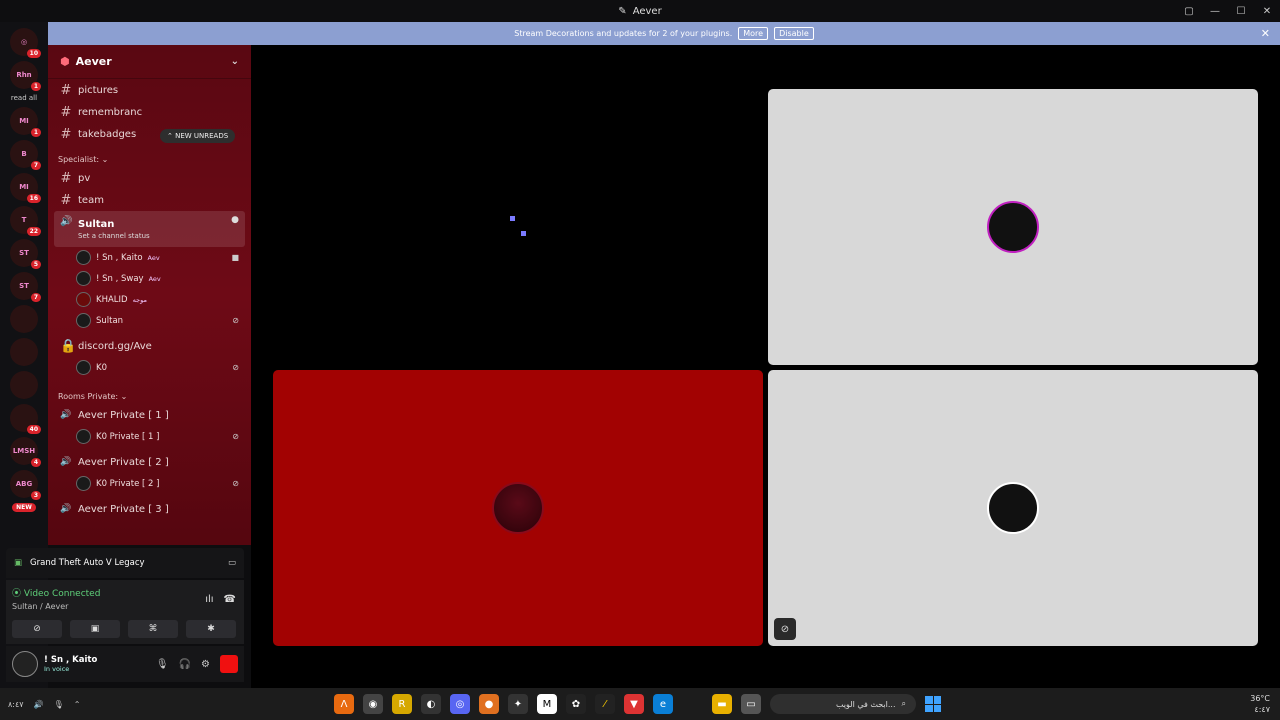 The width and height of the screenshot is (1280, 720). What do you see at coordinates (933, 704) in the screenshot?
I see `windows-start-icon` at bounding box center [933, 704].